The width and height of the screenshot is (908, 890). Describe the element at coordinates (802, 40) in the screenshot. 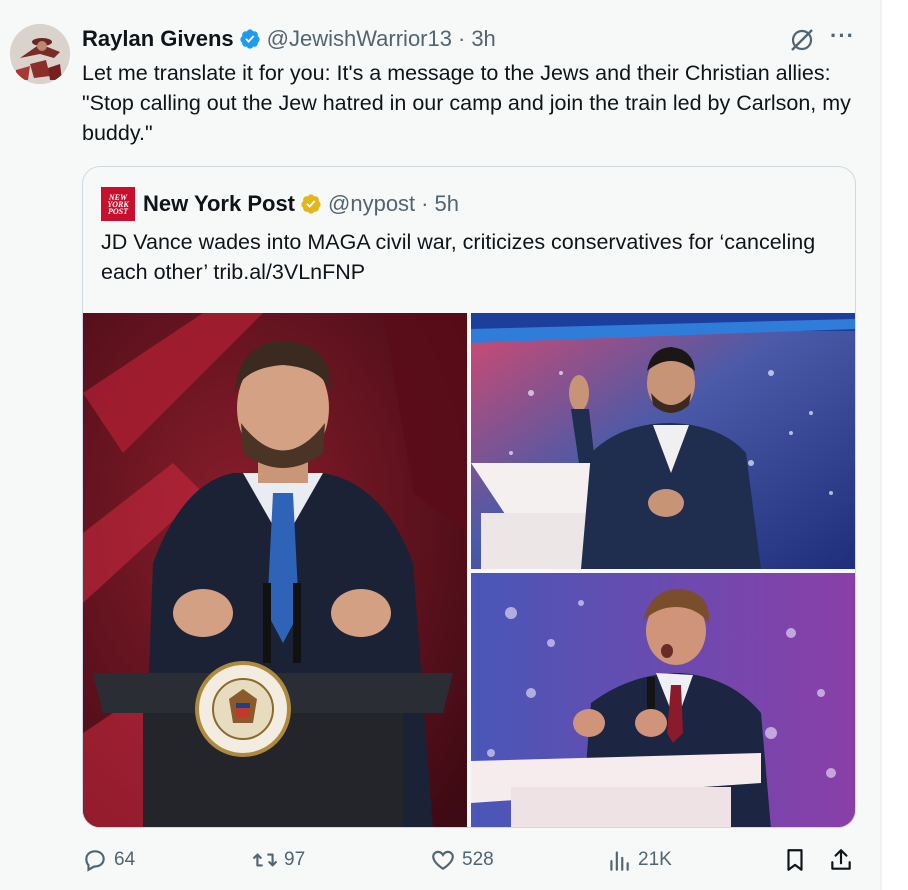

I see `grok-icon` at that location.